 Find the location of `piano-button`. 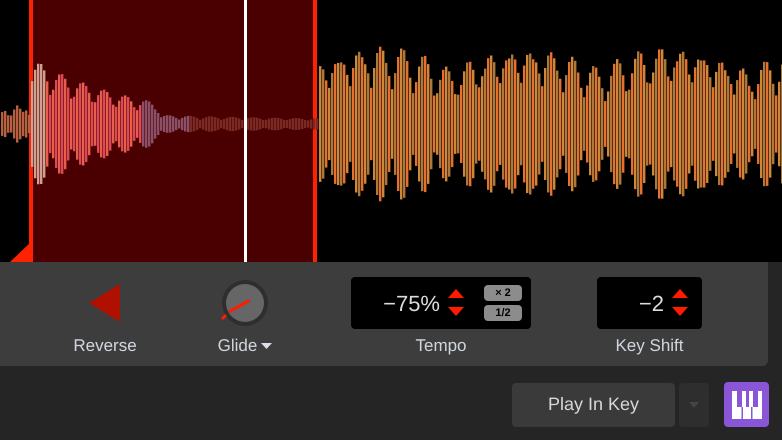

piano-button is located at coordinates (746, 404).